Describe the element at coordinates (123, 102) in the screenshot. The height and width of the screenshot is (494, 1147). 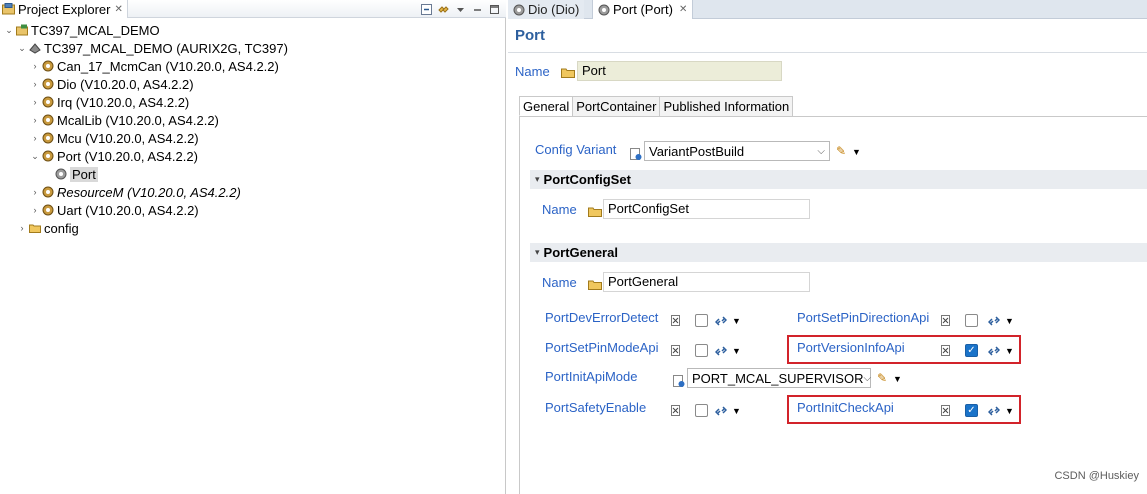
I see `tree-item-label: Irq (V10.20.0, AS4.2.2)` at that location.